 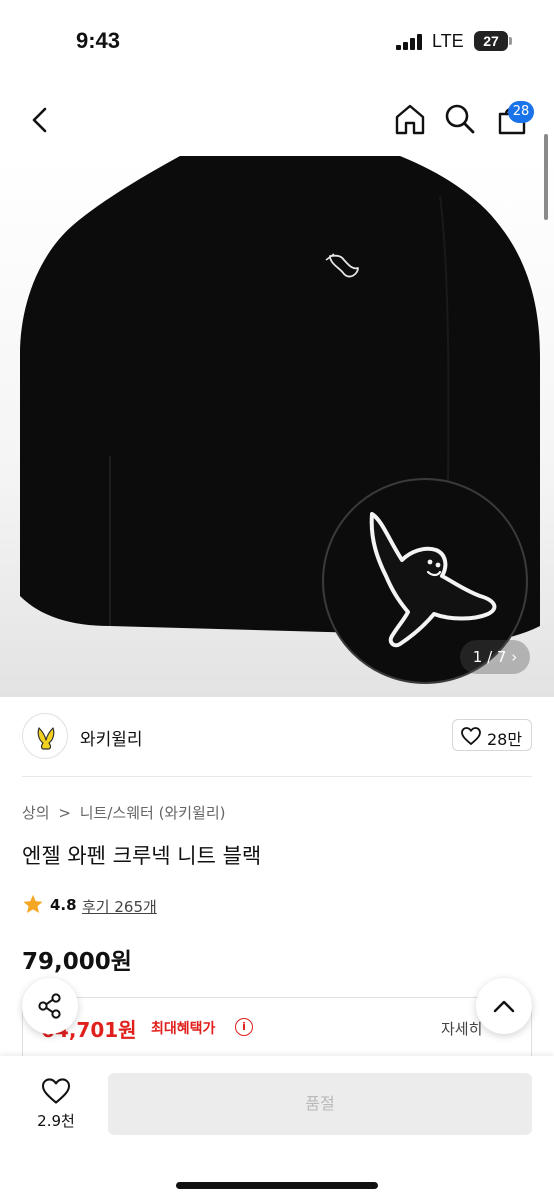 I want to click on battery-tip, so click(x=510, y=41).